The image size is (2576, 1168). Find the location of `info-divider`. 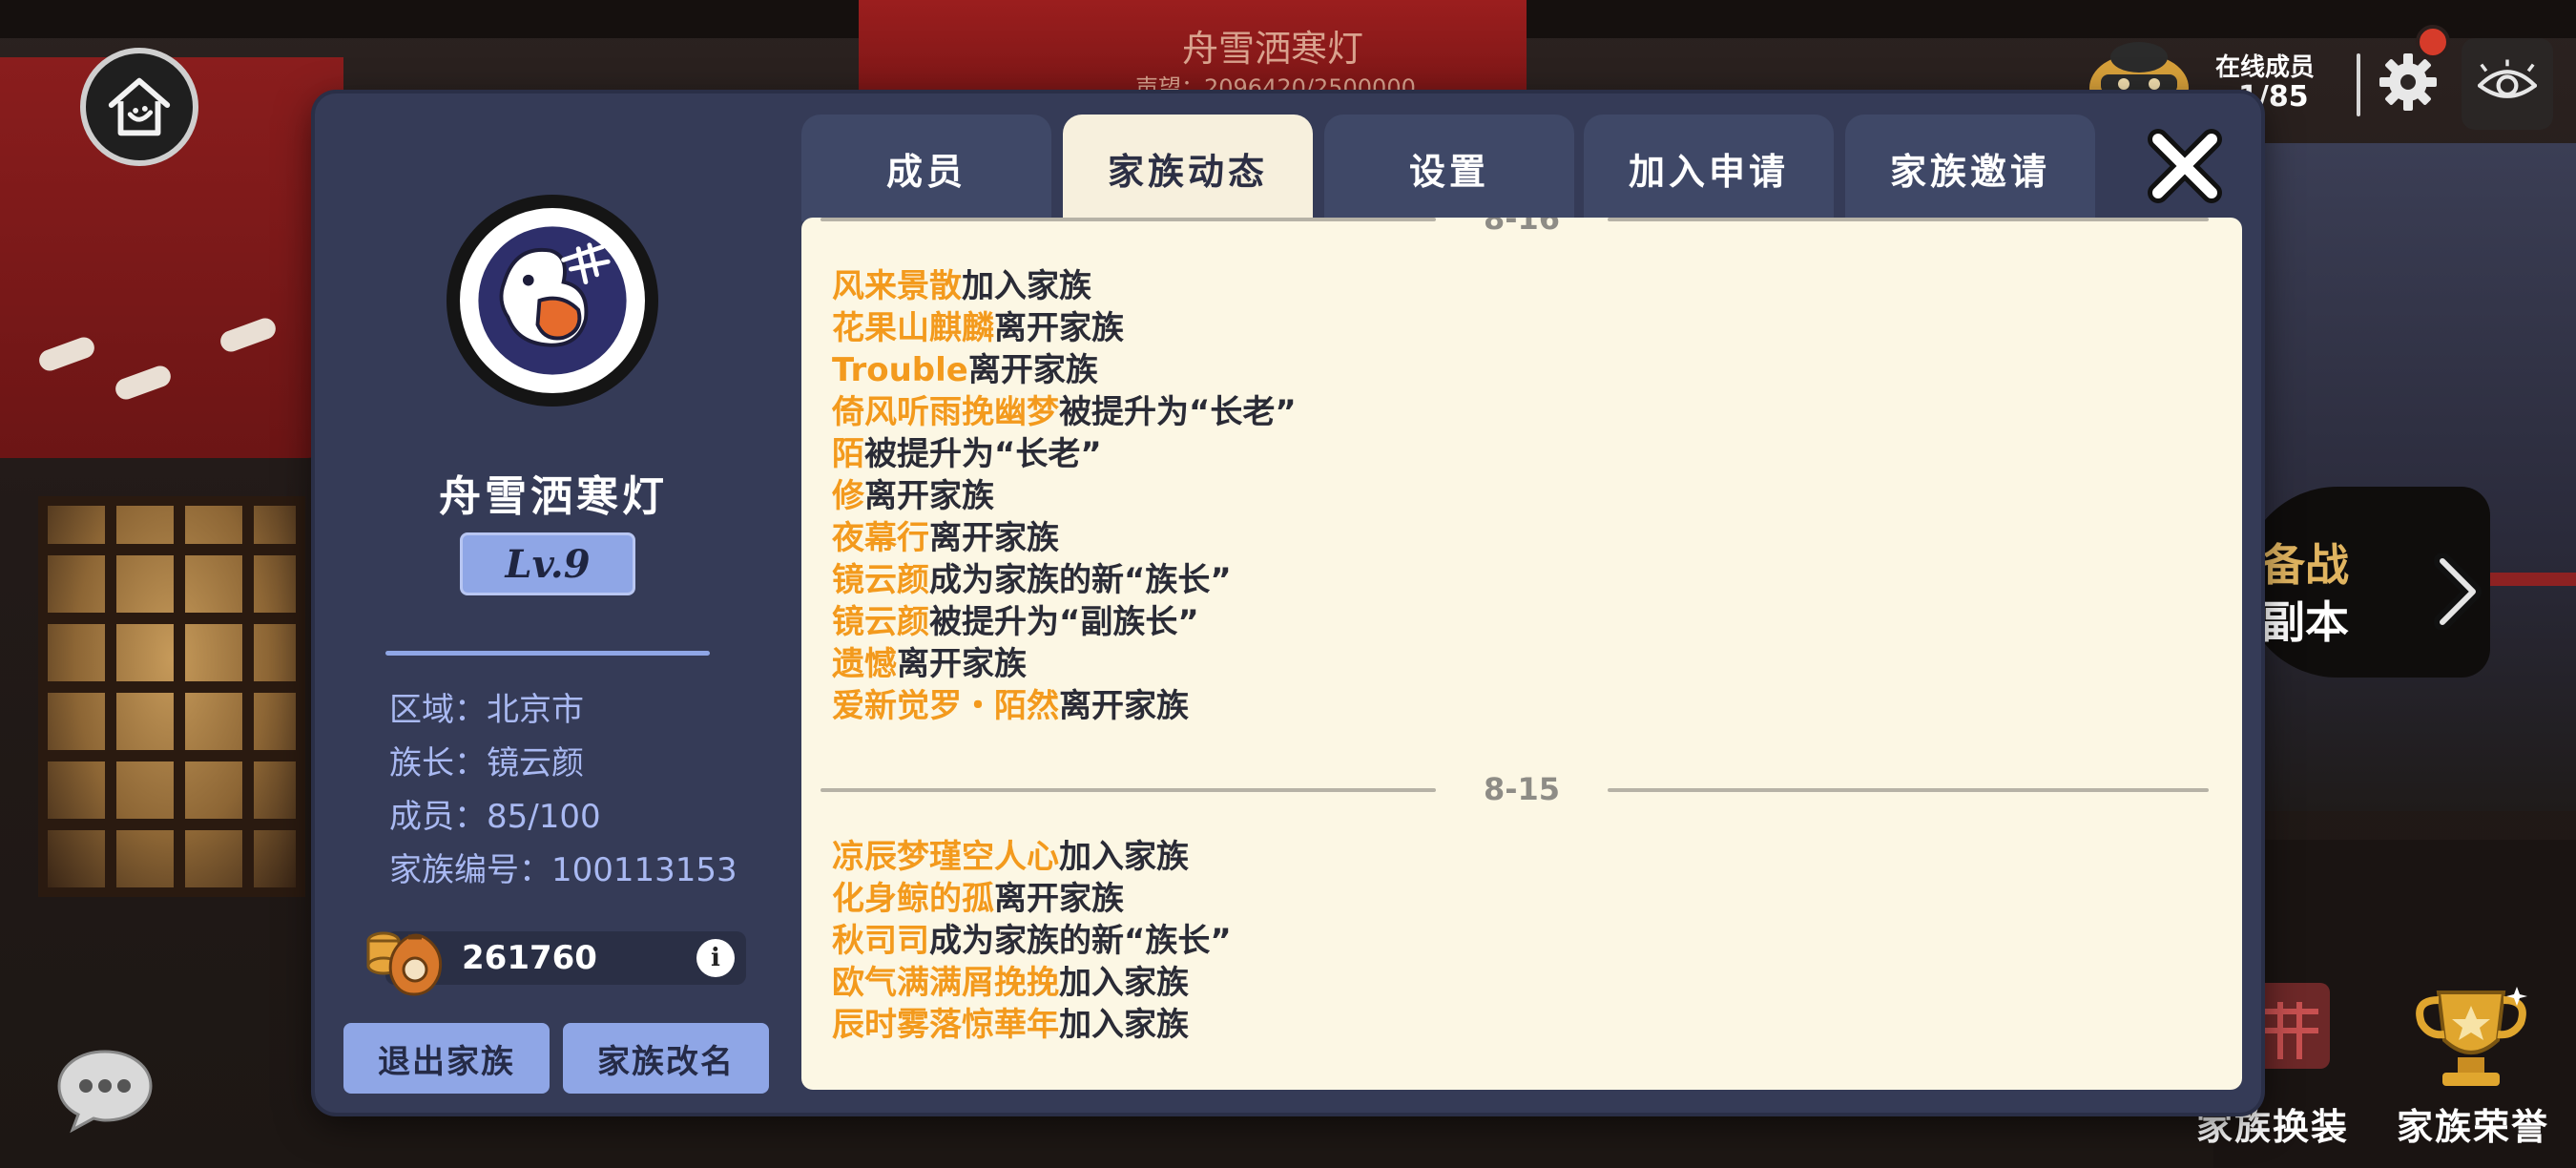

info-divider is located at coordinates (547, 653).